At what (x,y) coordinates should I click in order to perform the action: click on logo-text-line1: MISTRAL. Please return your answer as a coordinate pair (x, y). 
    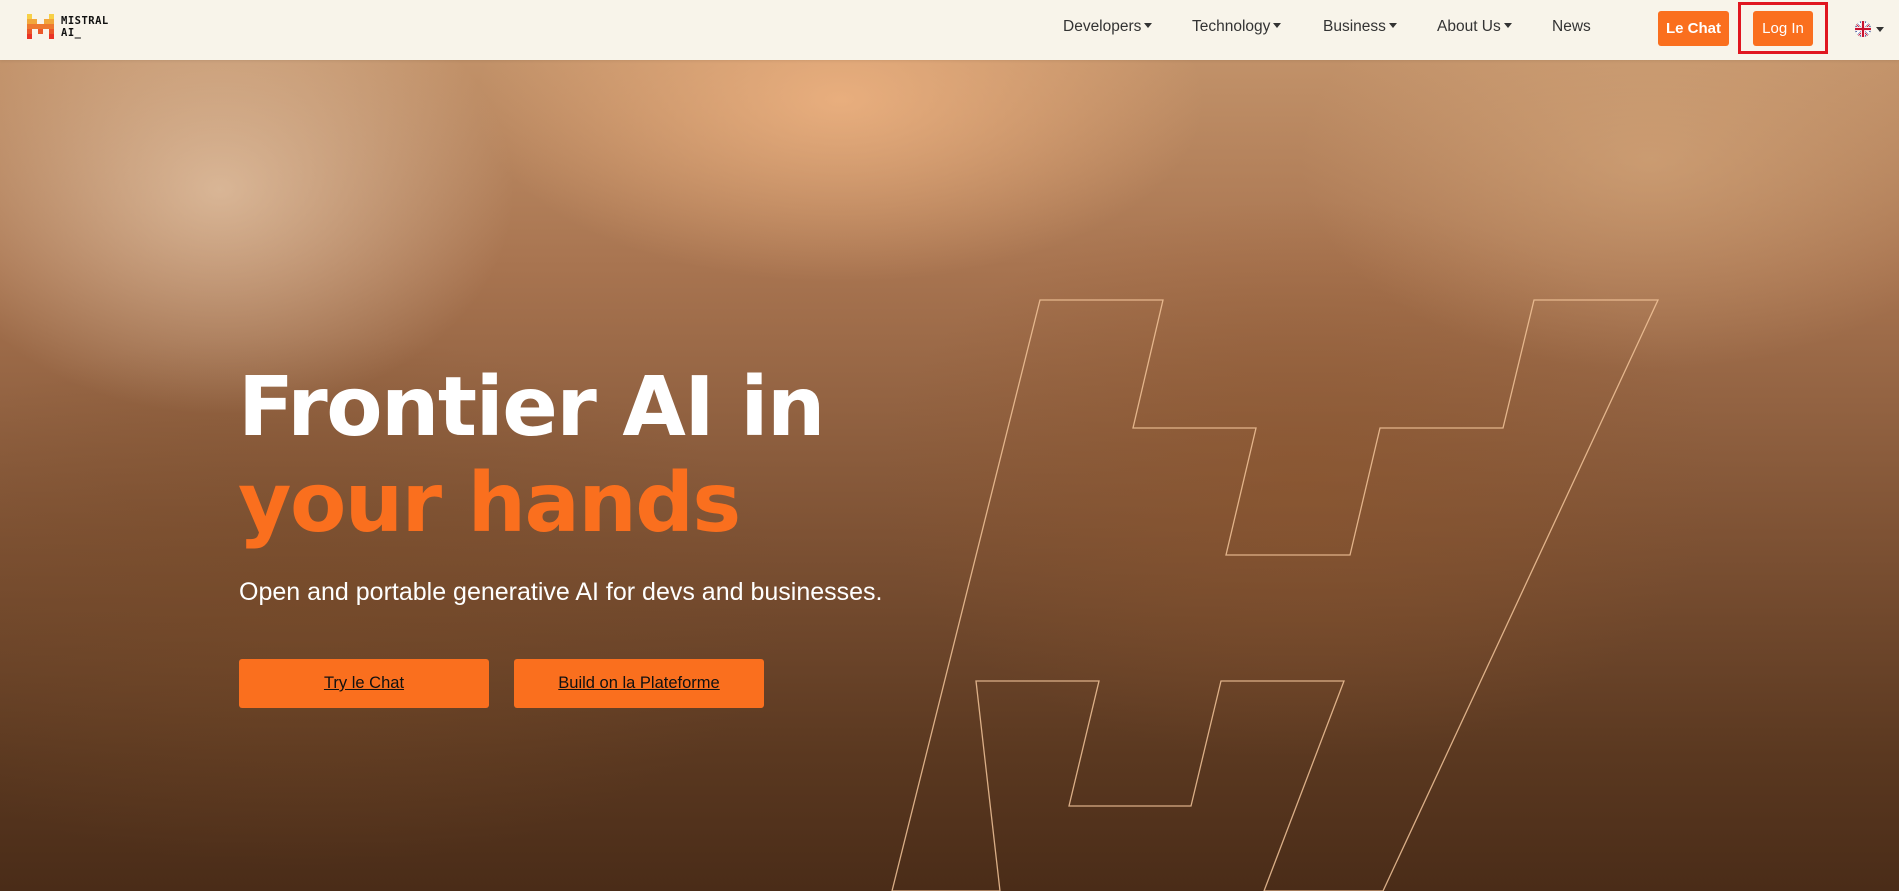
    Looking at the image, I should click on (85, 21).